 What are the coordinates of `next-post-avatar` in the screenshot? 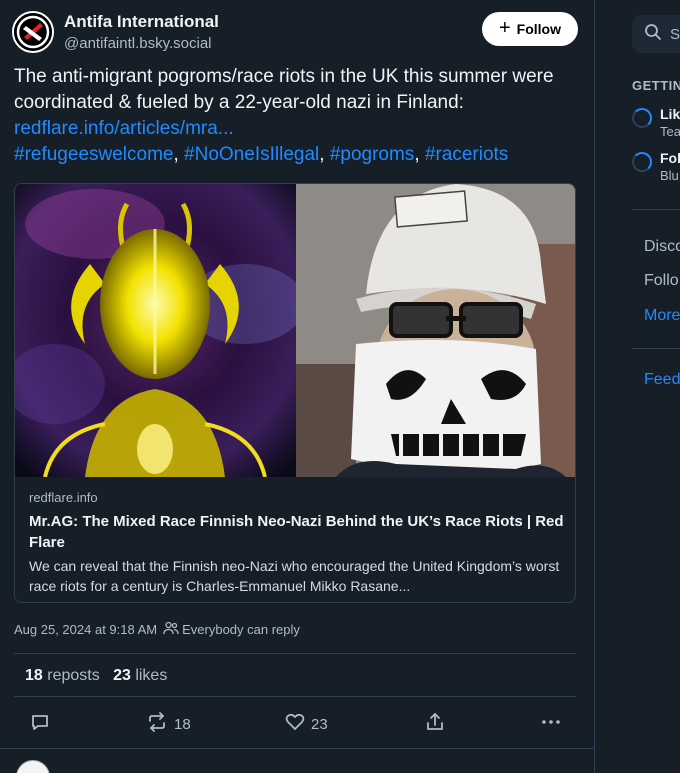 It's located at (33, 766).